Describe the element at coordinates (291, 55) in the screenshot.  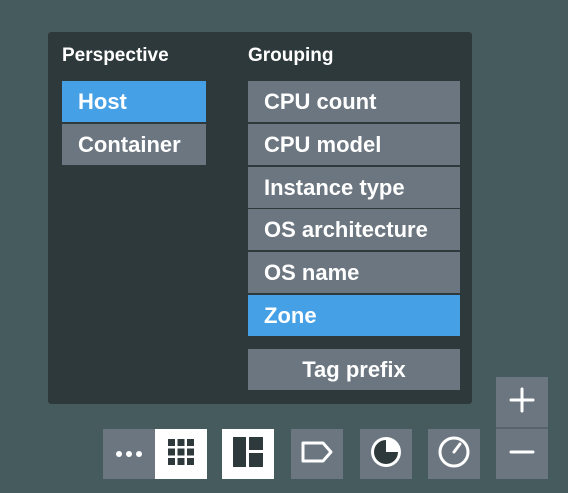
I see `grouping-heading: Grouping` at that location.